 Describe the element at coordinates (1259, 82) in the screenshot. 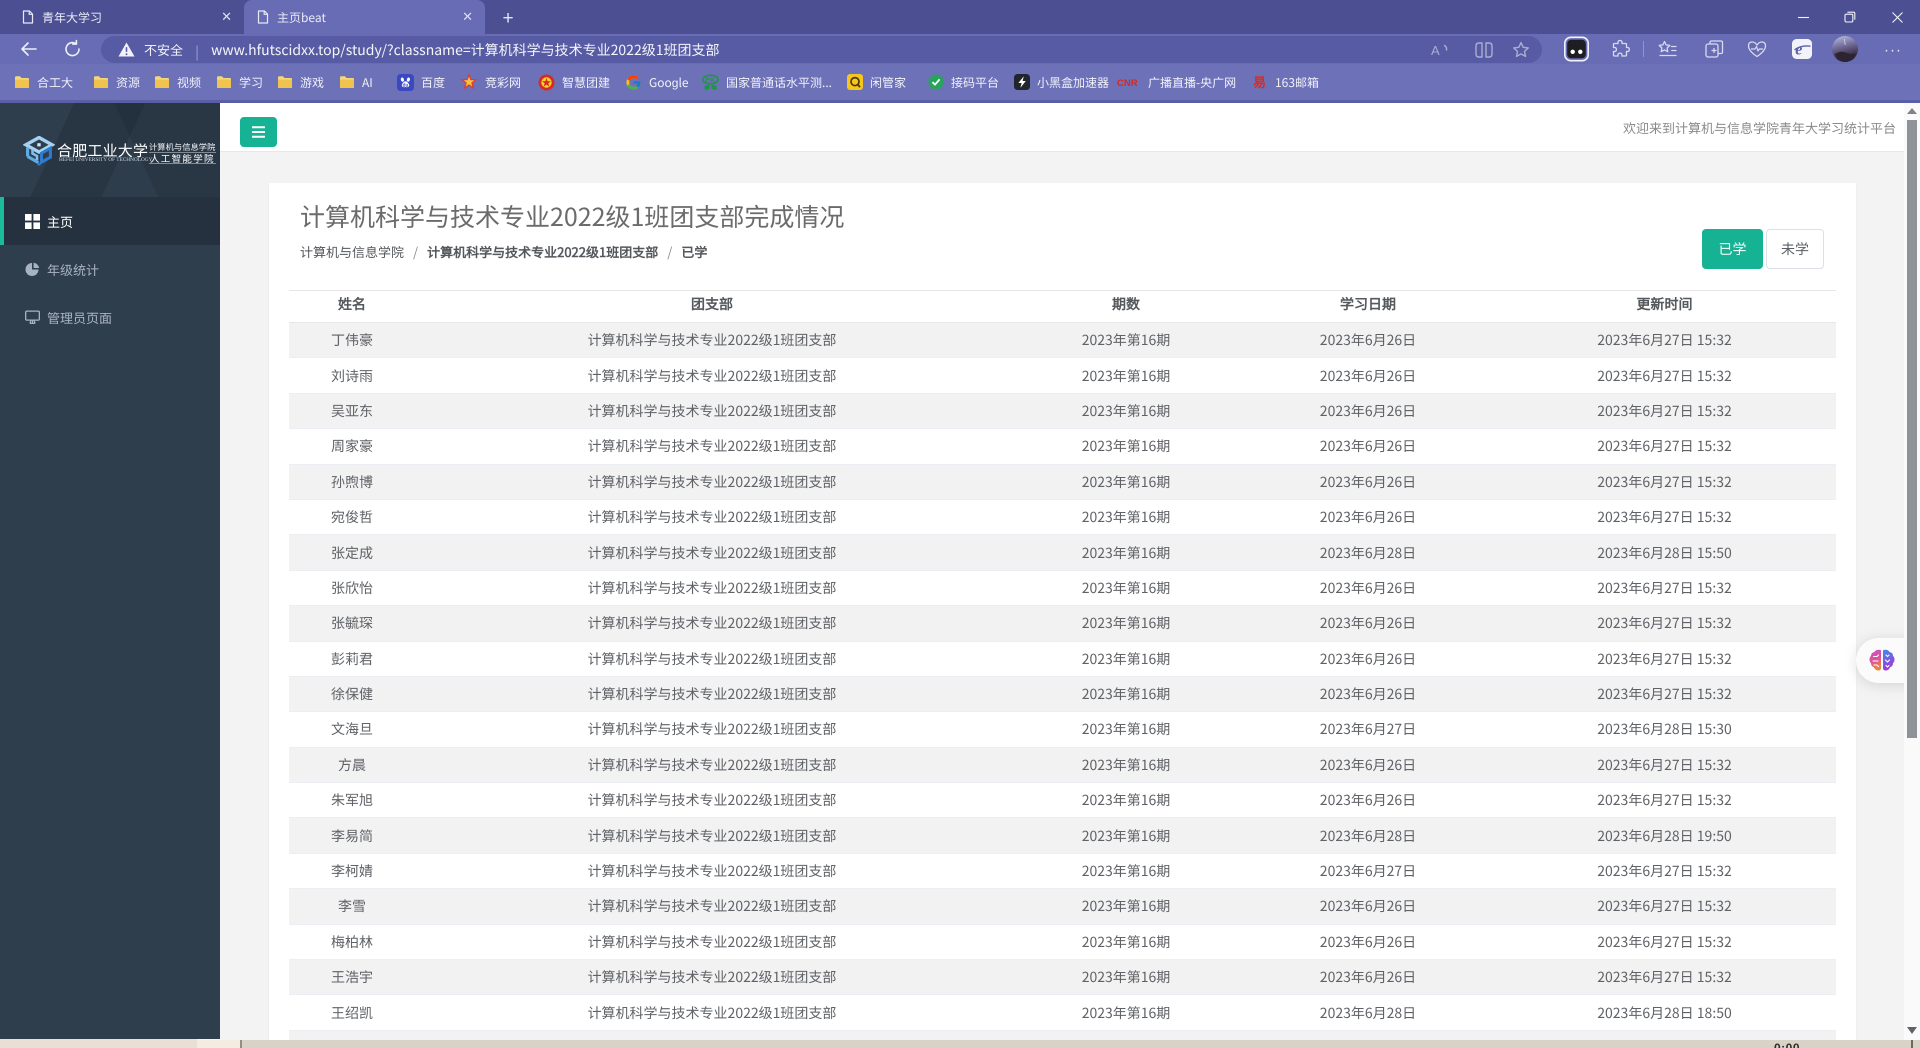

I see `svg-text: 易` at that location.